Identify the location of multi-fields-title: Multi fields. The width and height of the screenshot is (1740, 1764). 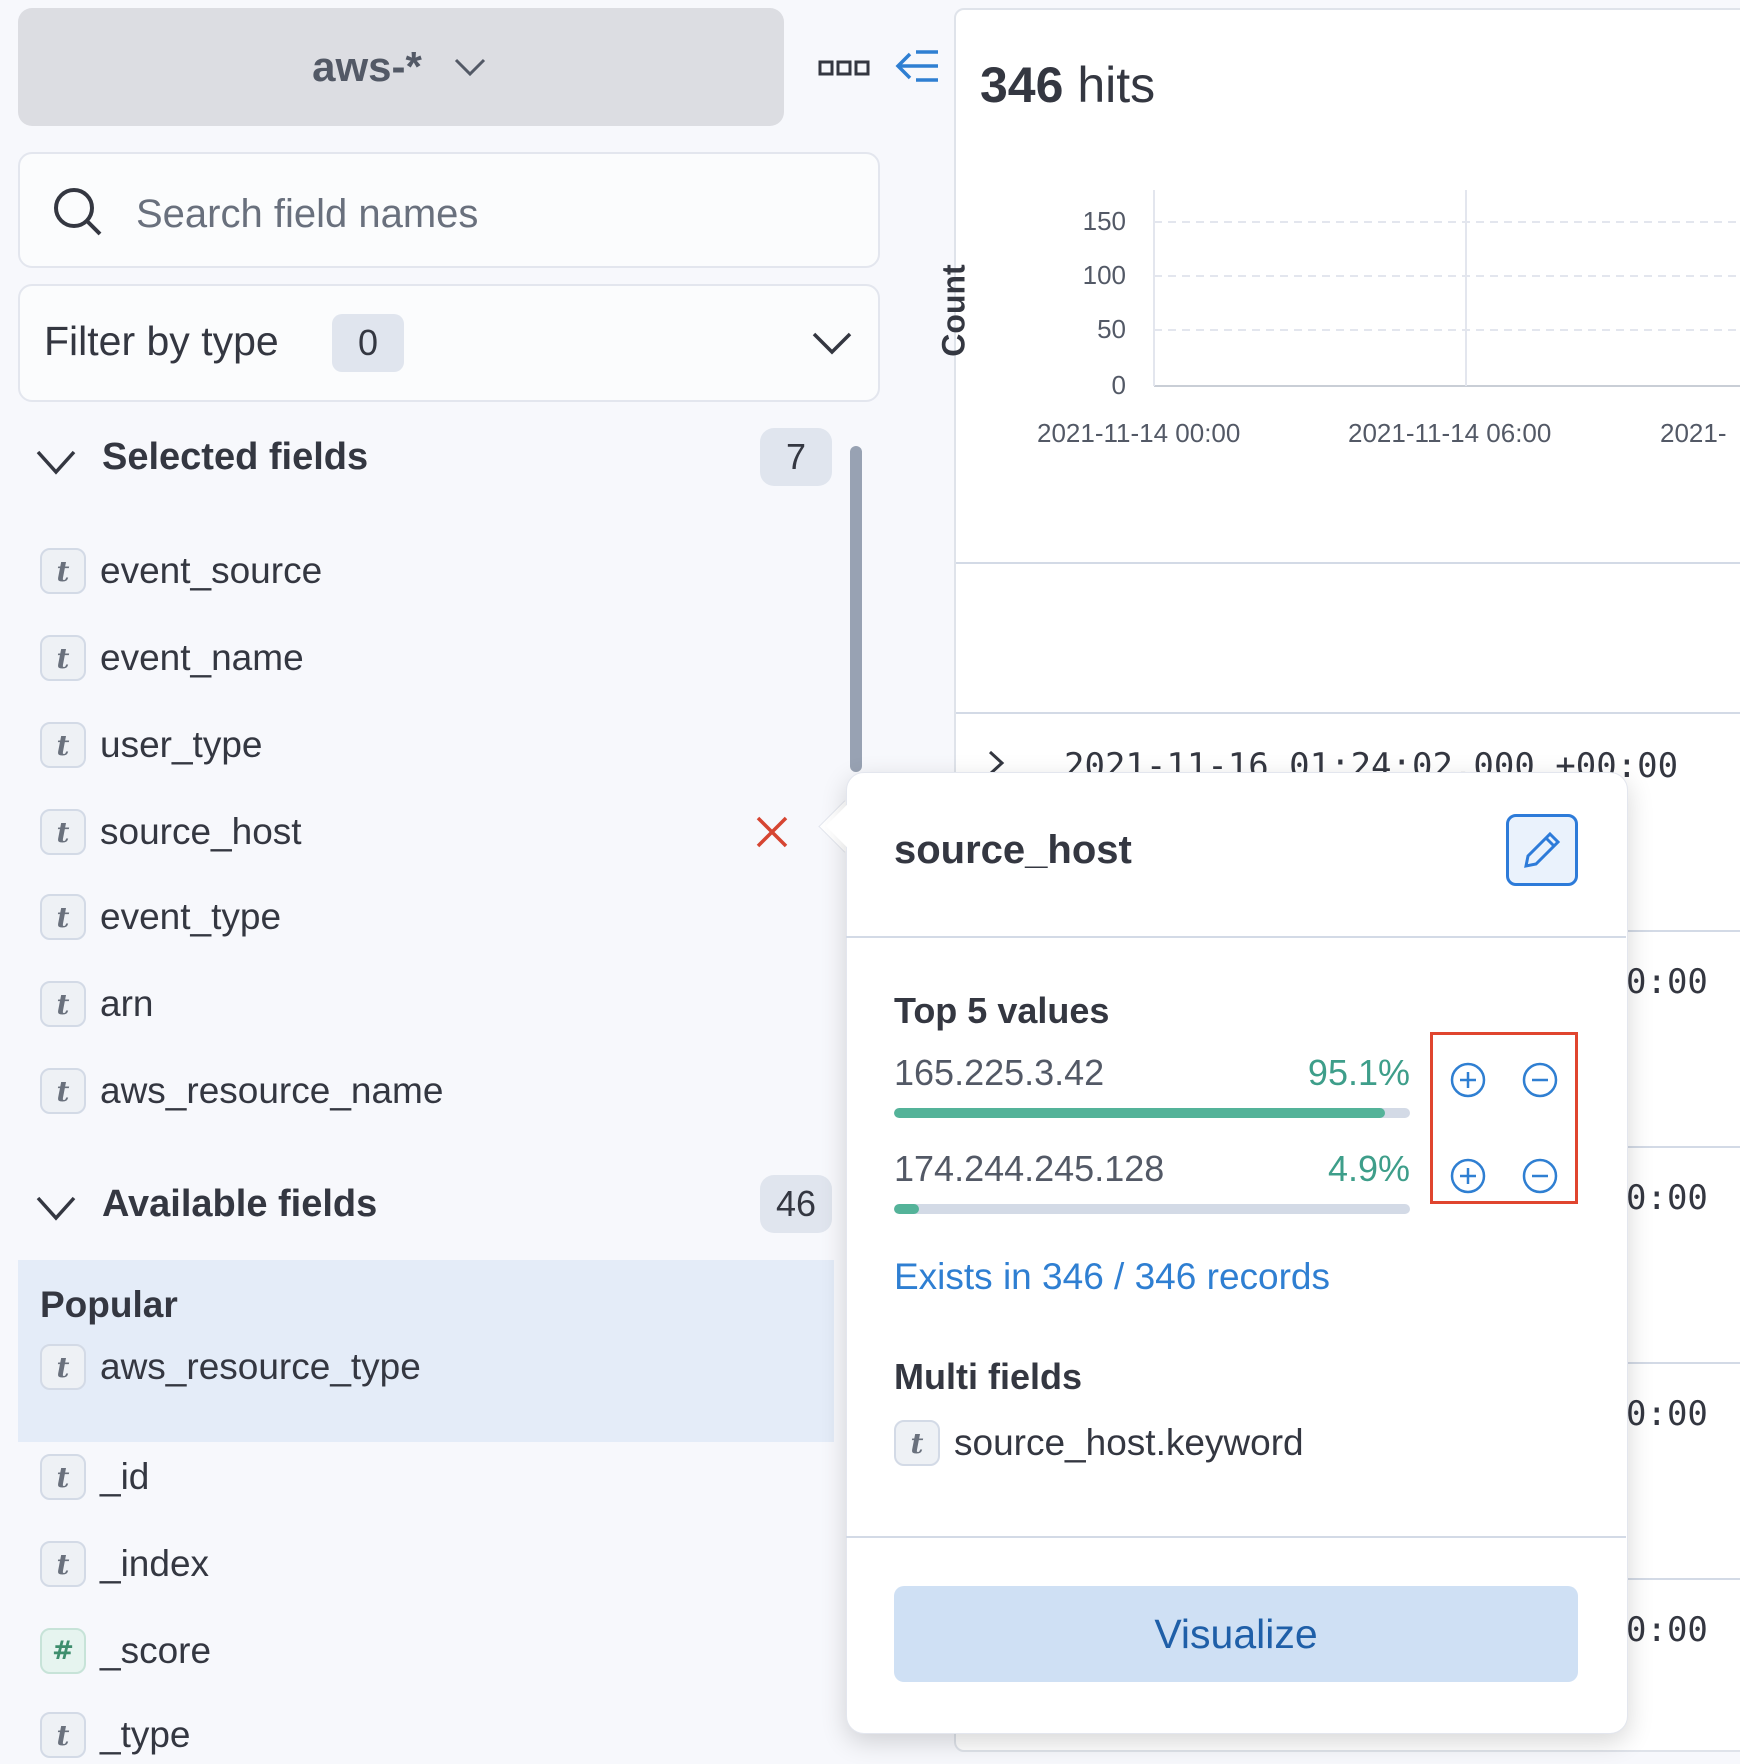
(988, 1376).